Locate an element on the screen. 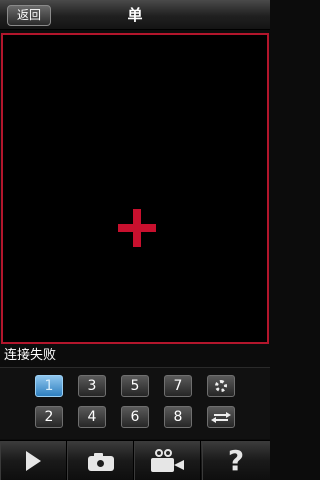 The height and width of the screenshot is (480, 320). camera-icon is located at coordinates (101, 462).